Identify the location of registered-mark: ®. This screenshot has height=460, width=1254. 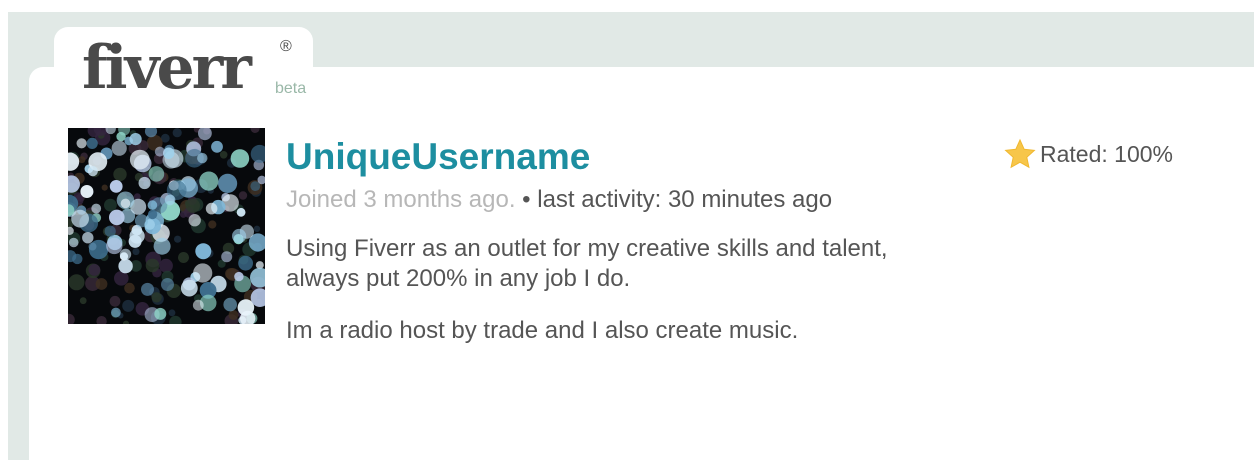
(286, 46).